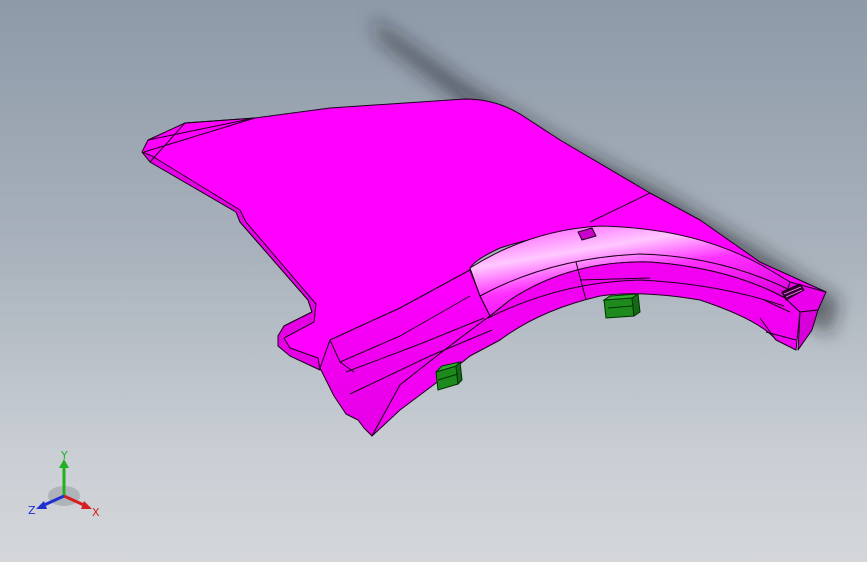 The image size is (867, 562). What do you see at coordinates (621, 306) in the screenshot?
I see `clip-right` at bounding box center [621, 306].